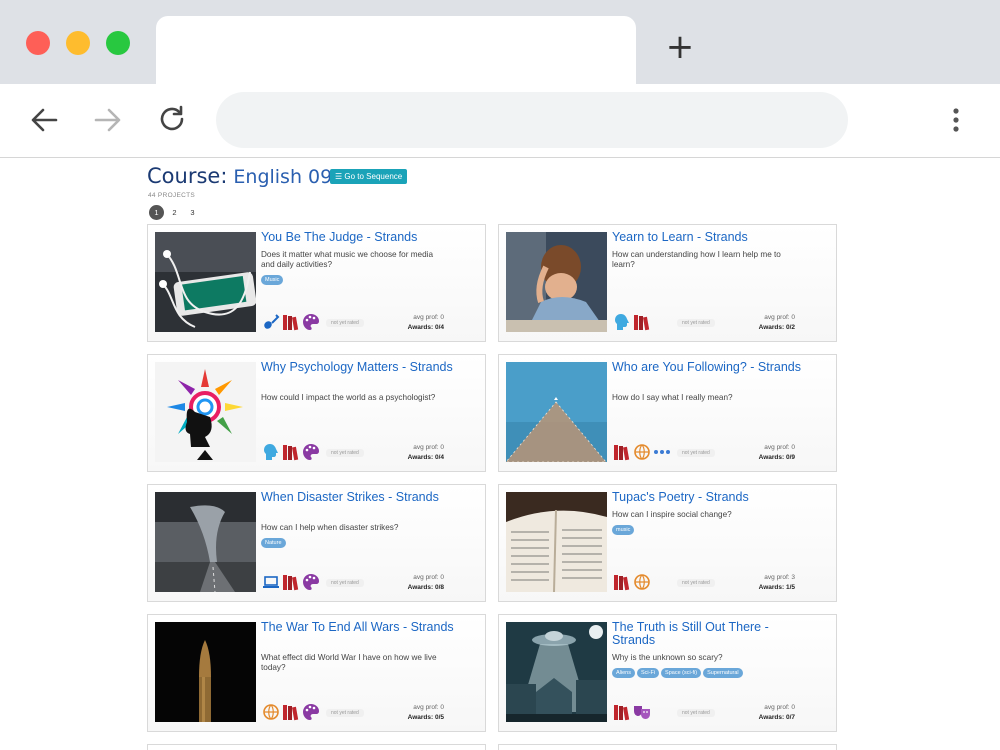 This screenshot has width=1000, height=750. I want to click on tag-badge: Music, so click(272, 280).